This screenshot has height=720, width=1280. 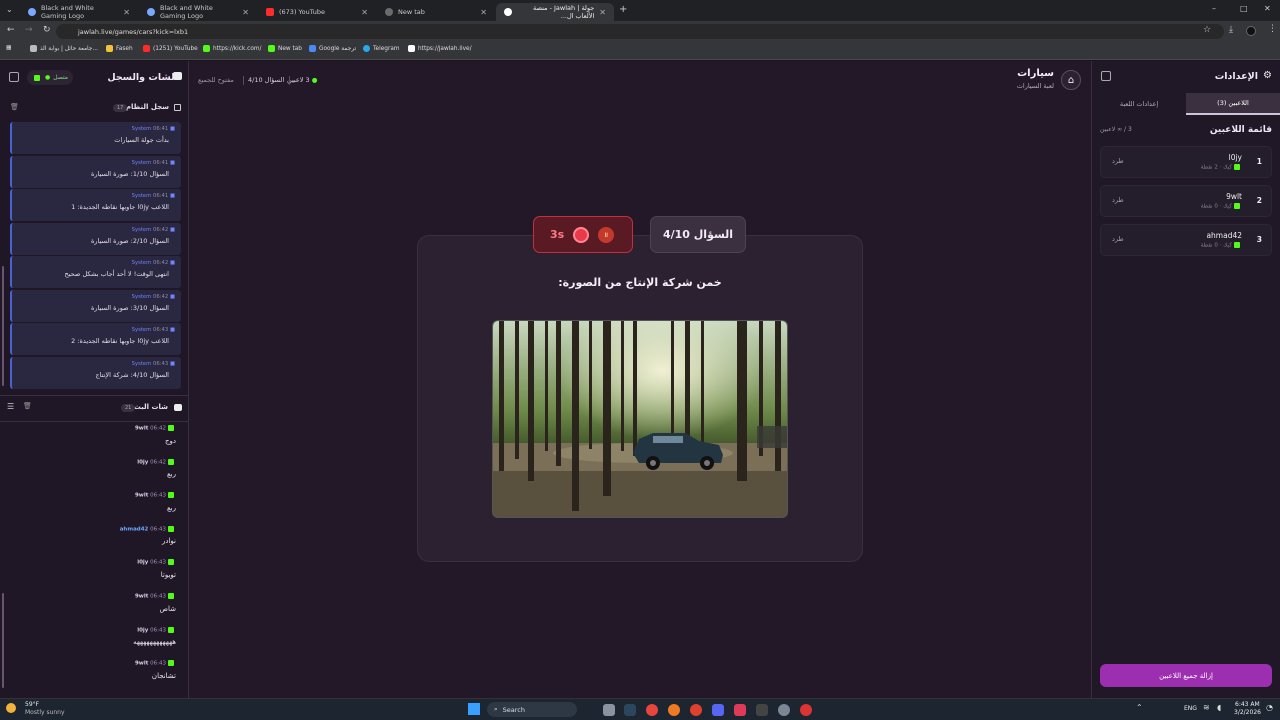 I want to click on question-prompt: خمن شركة الإنتاج من الصورة:, so click(x=640, y=282).